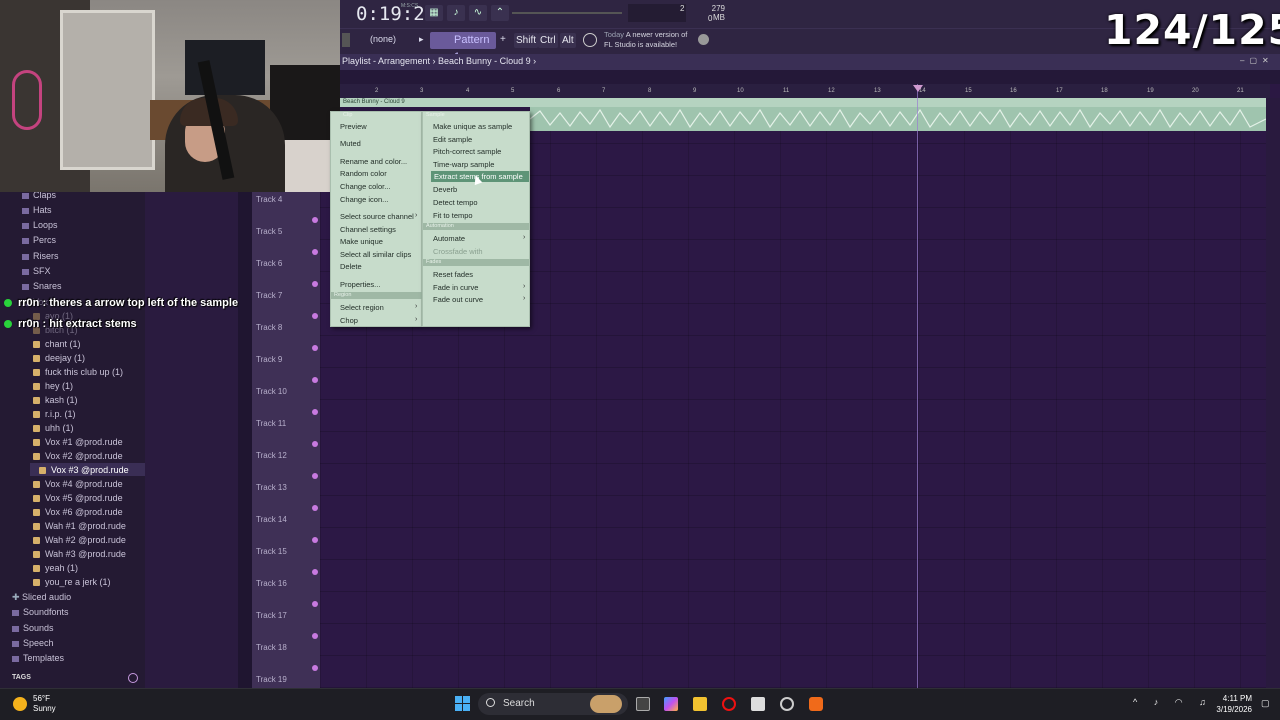  Describe the element at coordinates (78, 484) in the screenshot. I see `browser-file: Vox #4 @prod.rude` at that location.